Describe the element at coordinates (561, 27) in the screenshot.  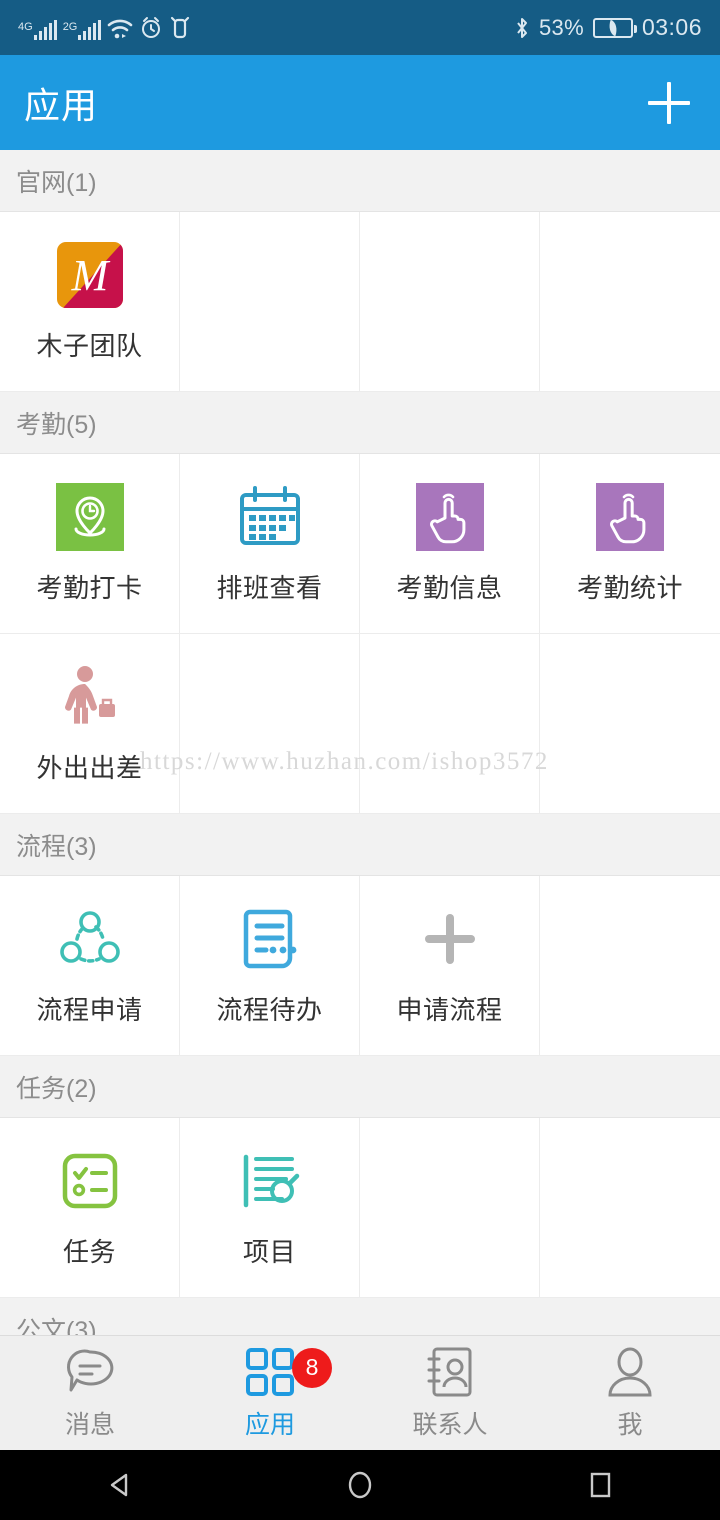
I see `battery-percent-label: 53%` at that location.